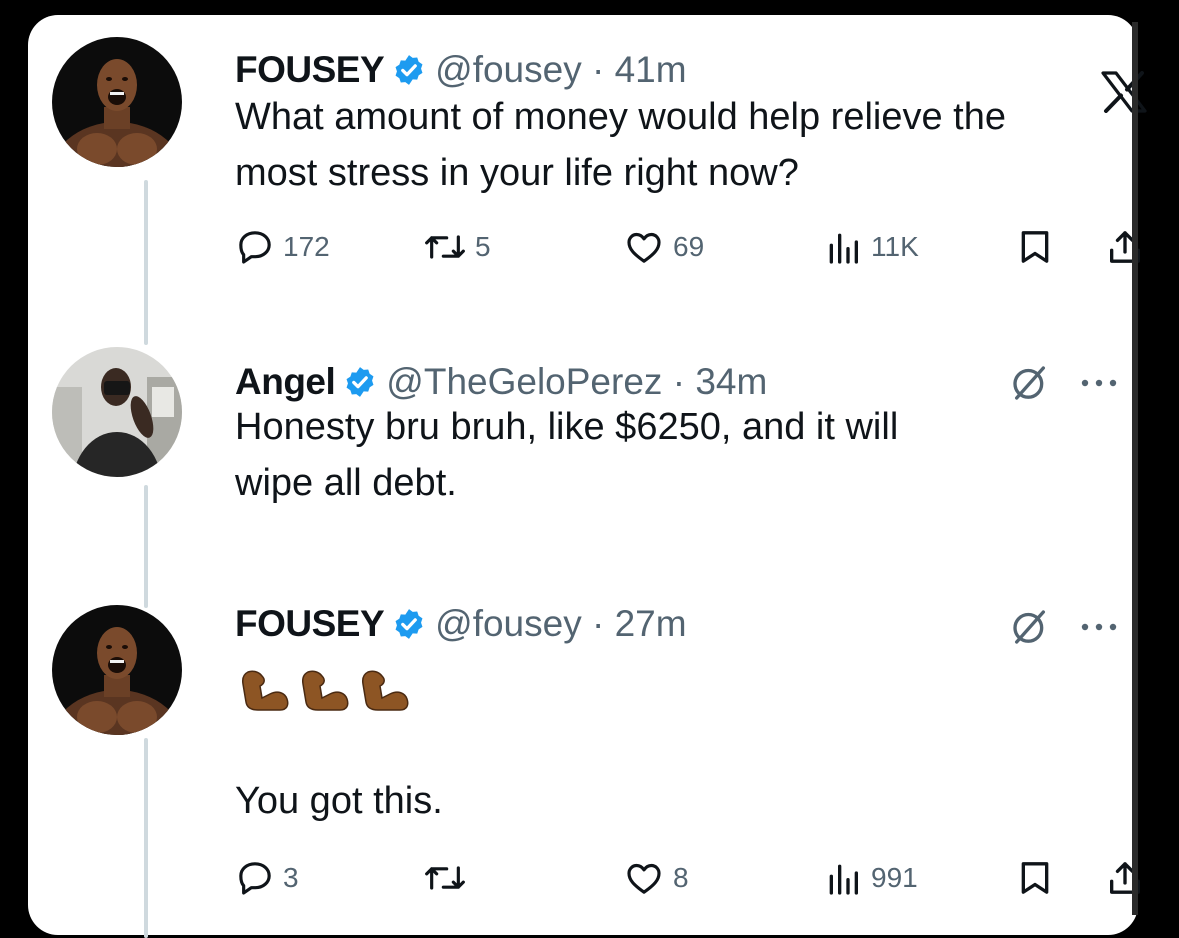  What do you see at coordinates (282, 247) in the screenshot?
I see `reply-button: 172` at bounding box center [282, 247].